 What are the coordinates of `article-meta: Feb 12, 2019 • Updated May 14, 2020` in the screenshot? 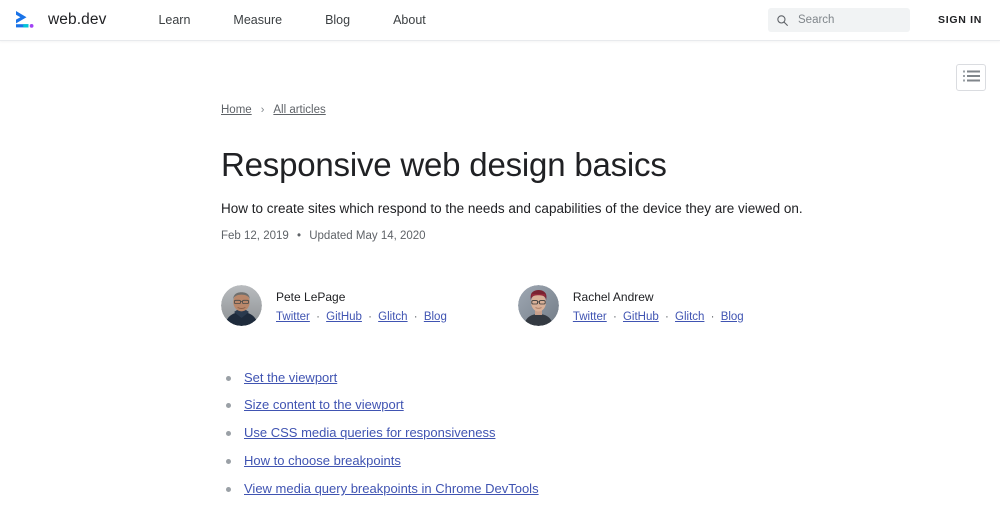 It's located at (610, 236).